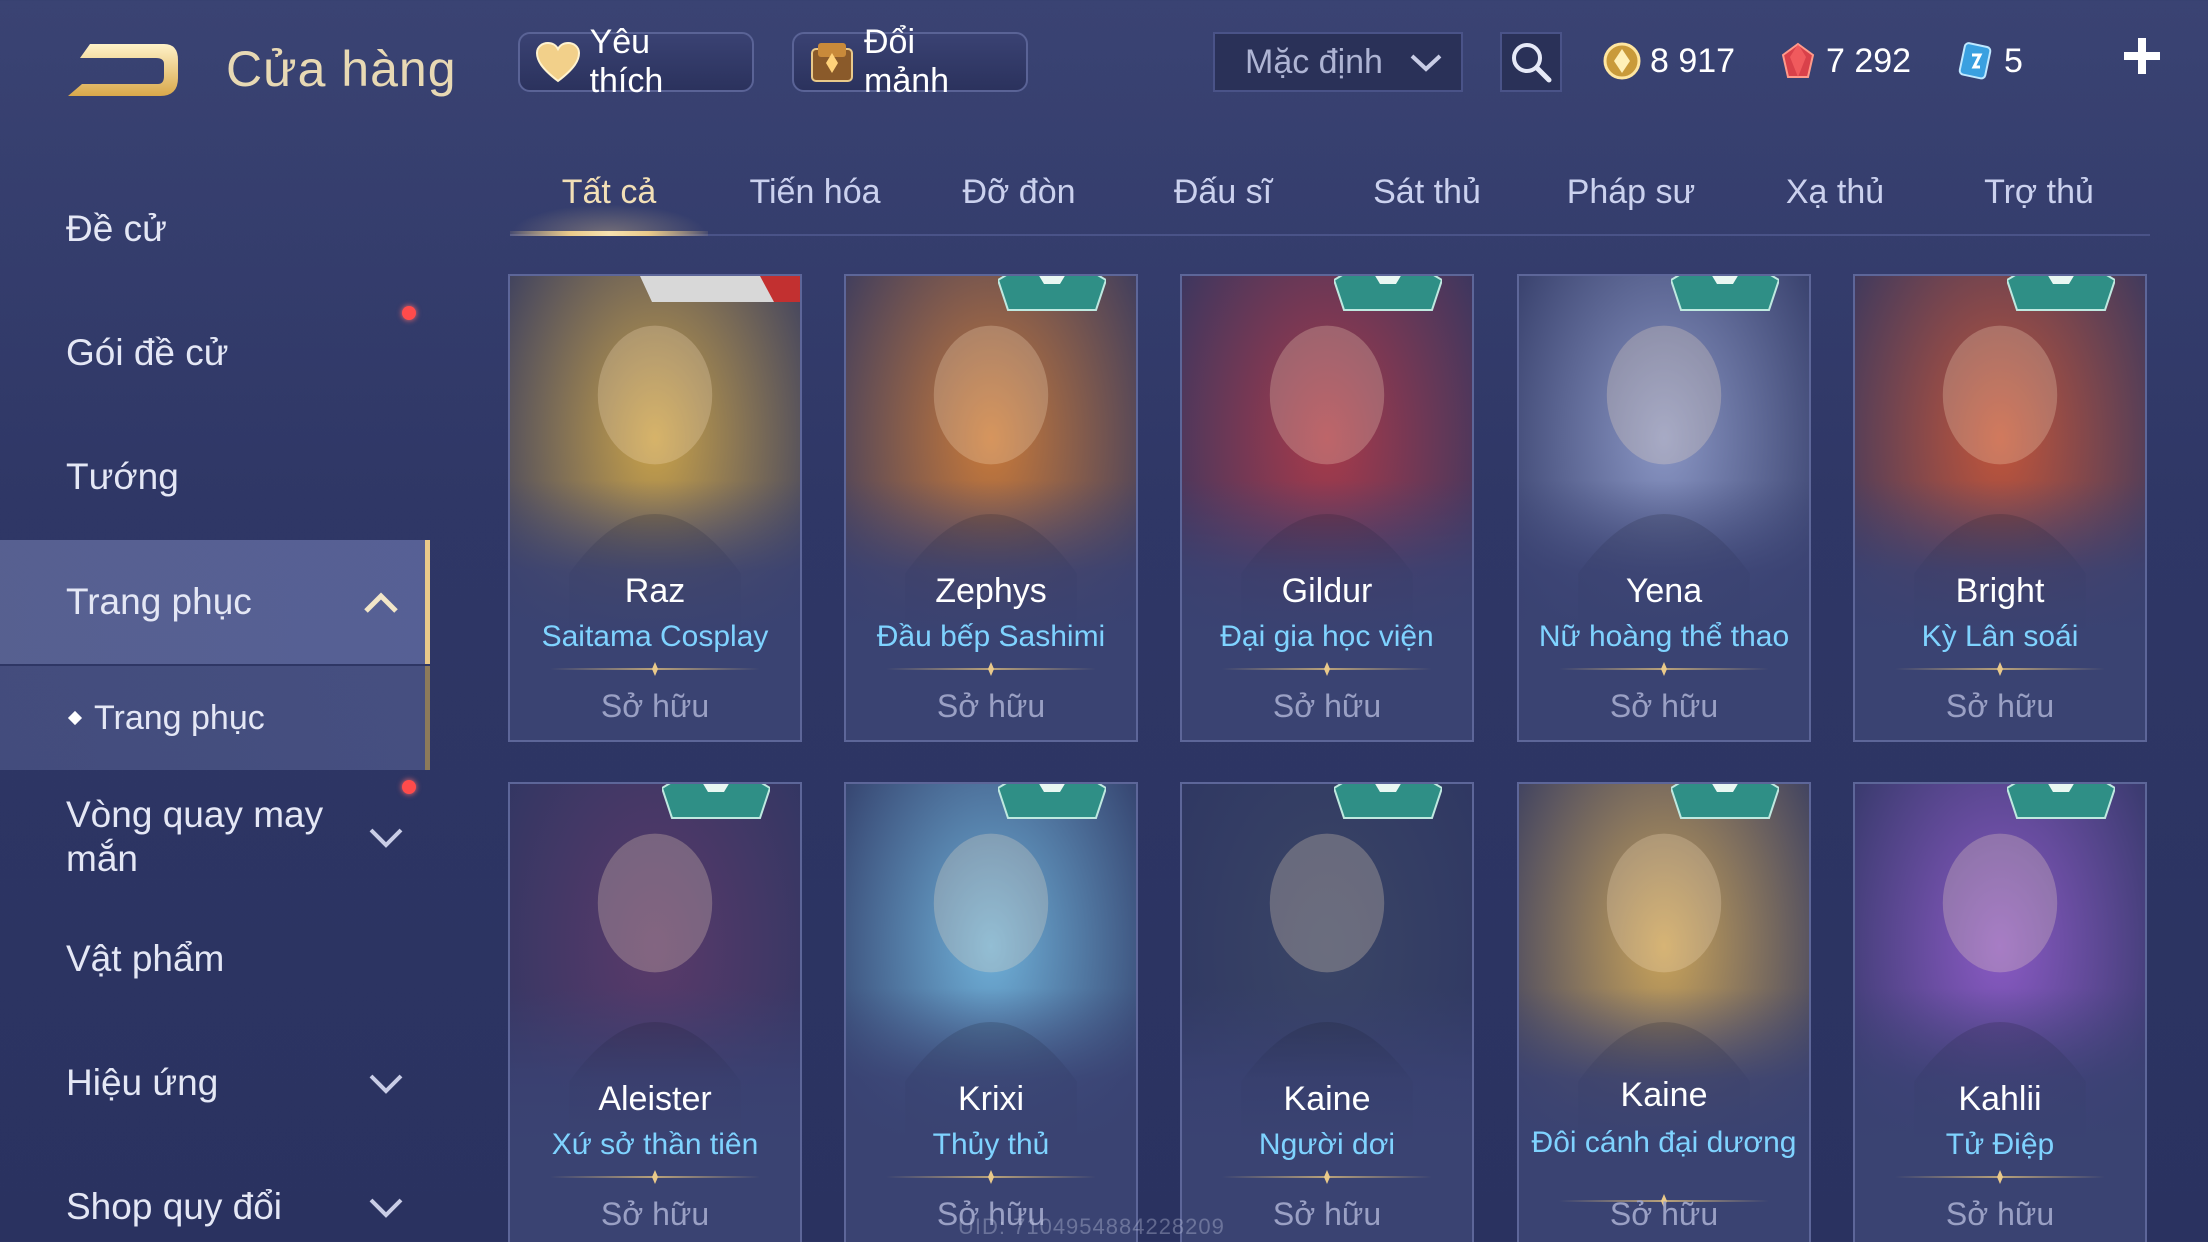 This screenshot has width=2208, height=1242. I want to click on favorite-button: Yêu thích, so click(636, 61).